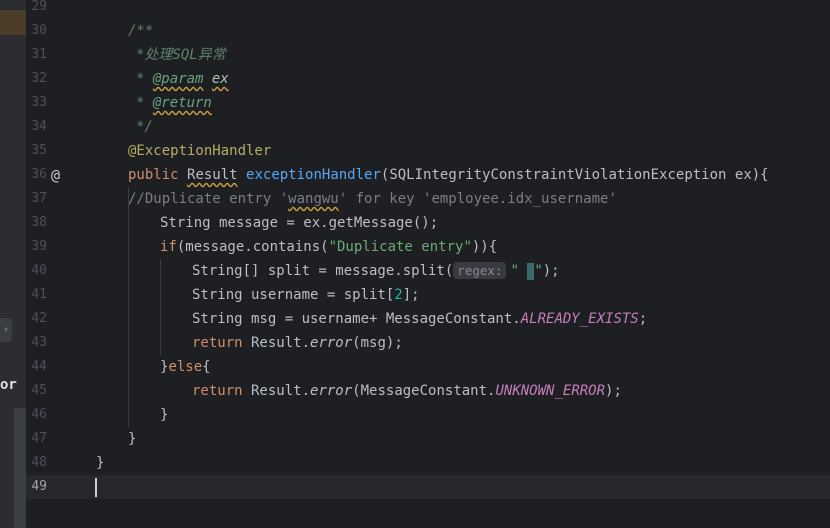  I want to click on doc-comment: *处理SQL异常, so click(181, 55).